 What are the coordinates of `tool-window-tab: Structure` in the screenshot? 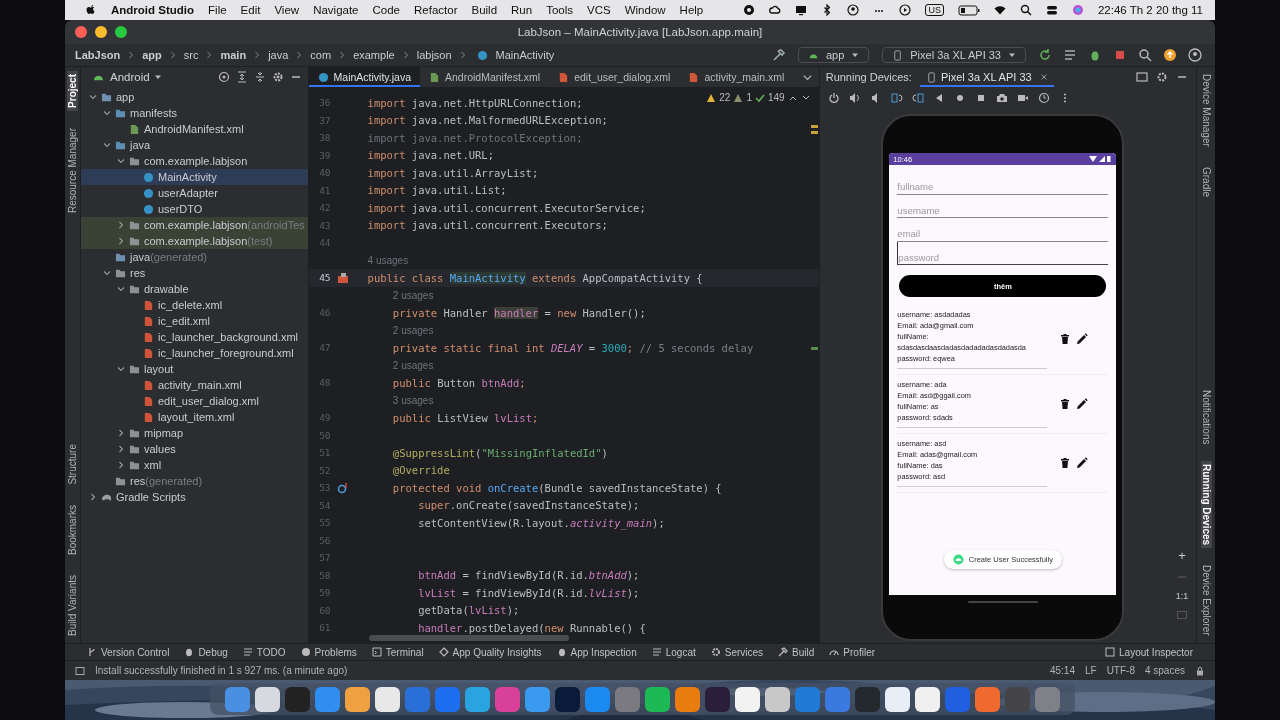 It's located at (72, 464).